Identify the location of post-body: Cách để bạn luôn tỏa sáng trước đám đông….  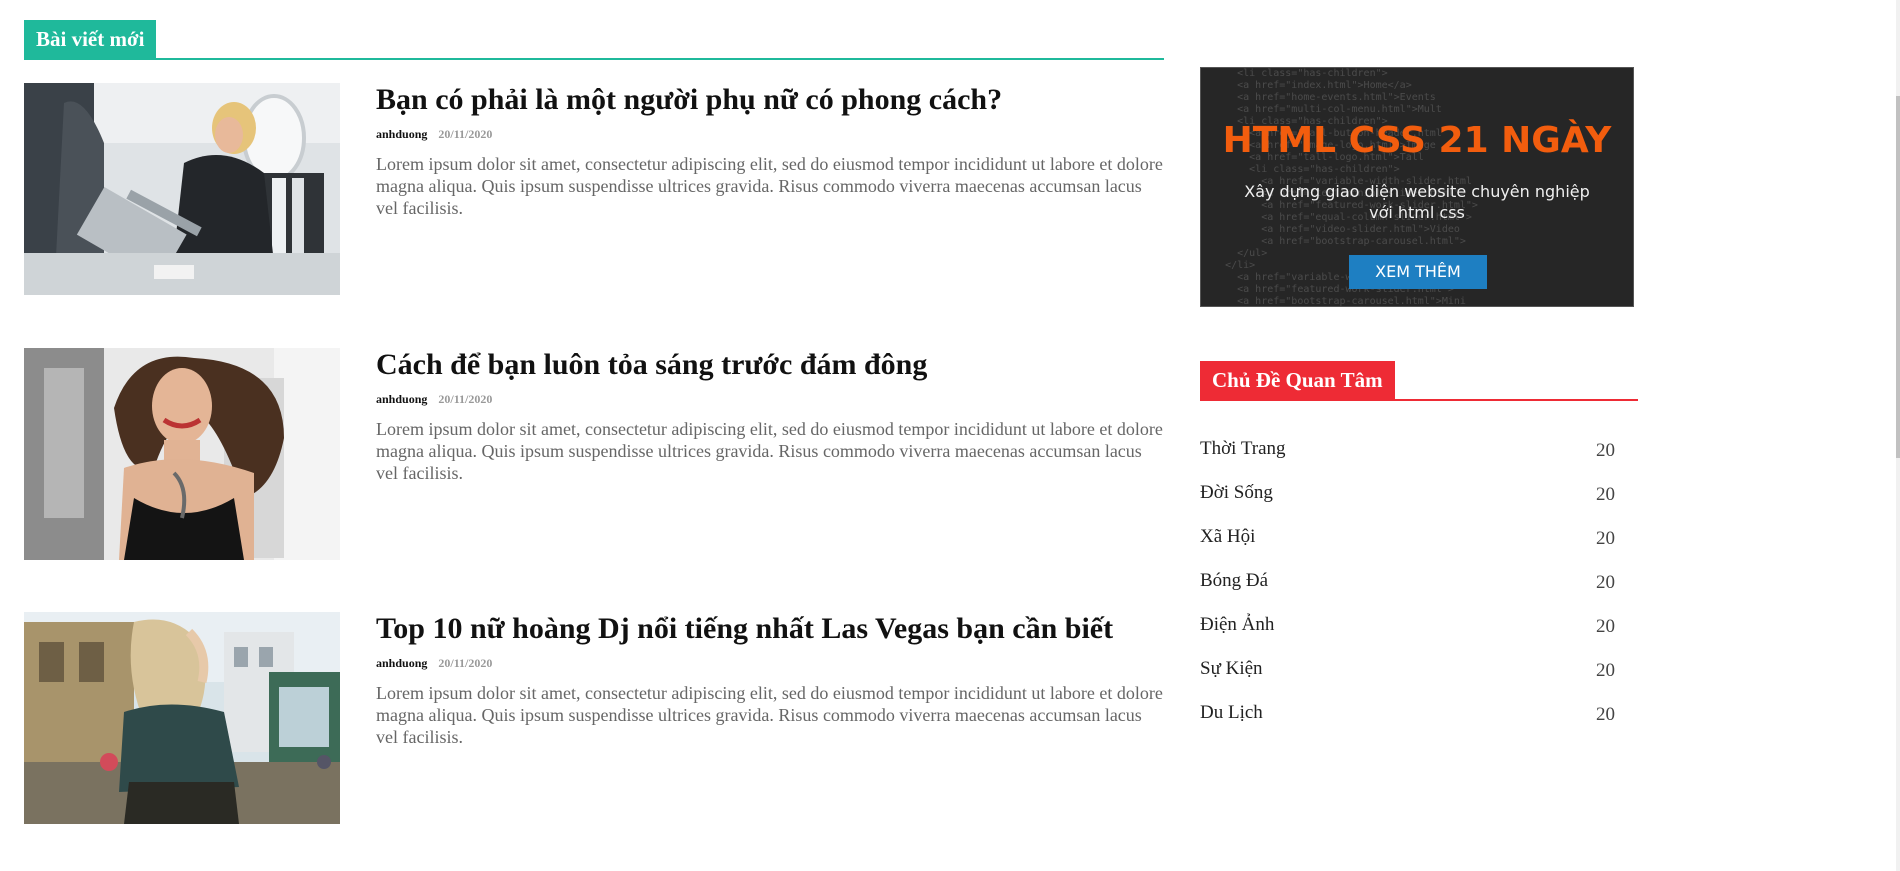
(771, 425).